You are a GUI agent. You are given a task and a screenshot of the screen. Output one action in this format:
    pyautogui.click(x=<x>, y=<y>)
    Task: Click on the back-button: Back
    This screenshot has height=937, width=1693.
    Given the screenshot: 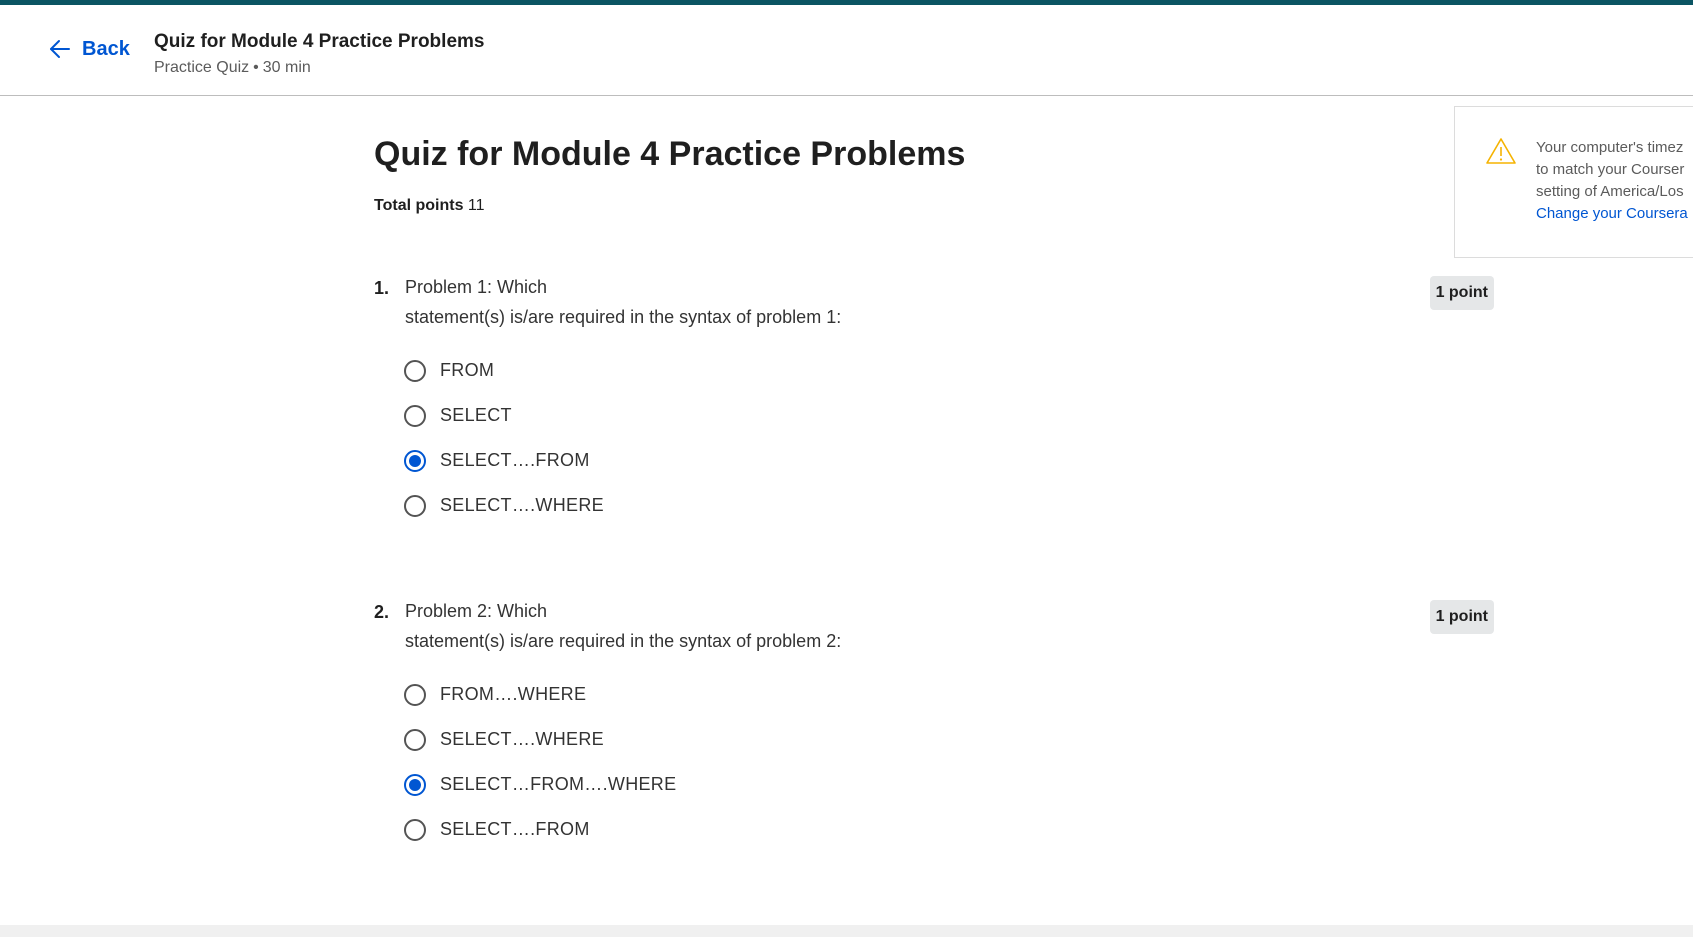 What is the action you would take?
    pyautogui.click(x=89, y=49)
    